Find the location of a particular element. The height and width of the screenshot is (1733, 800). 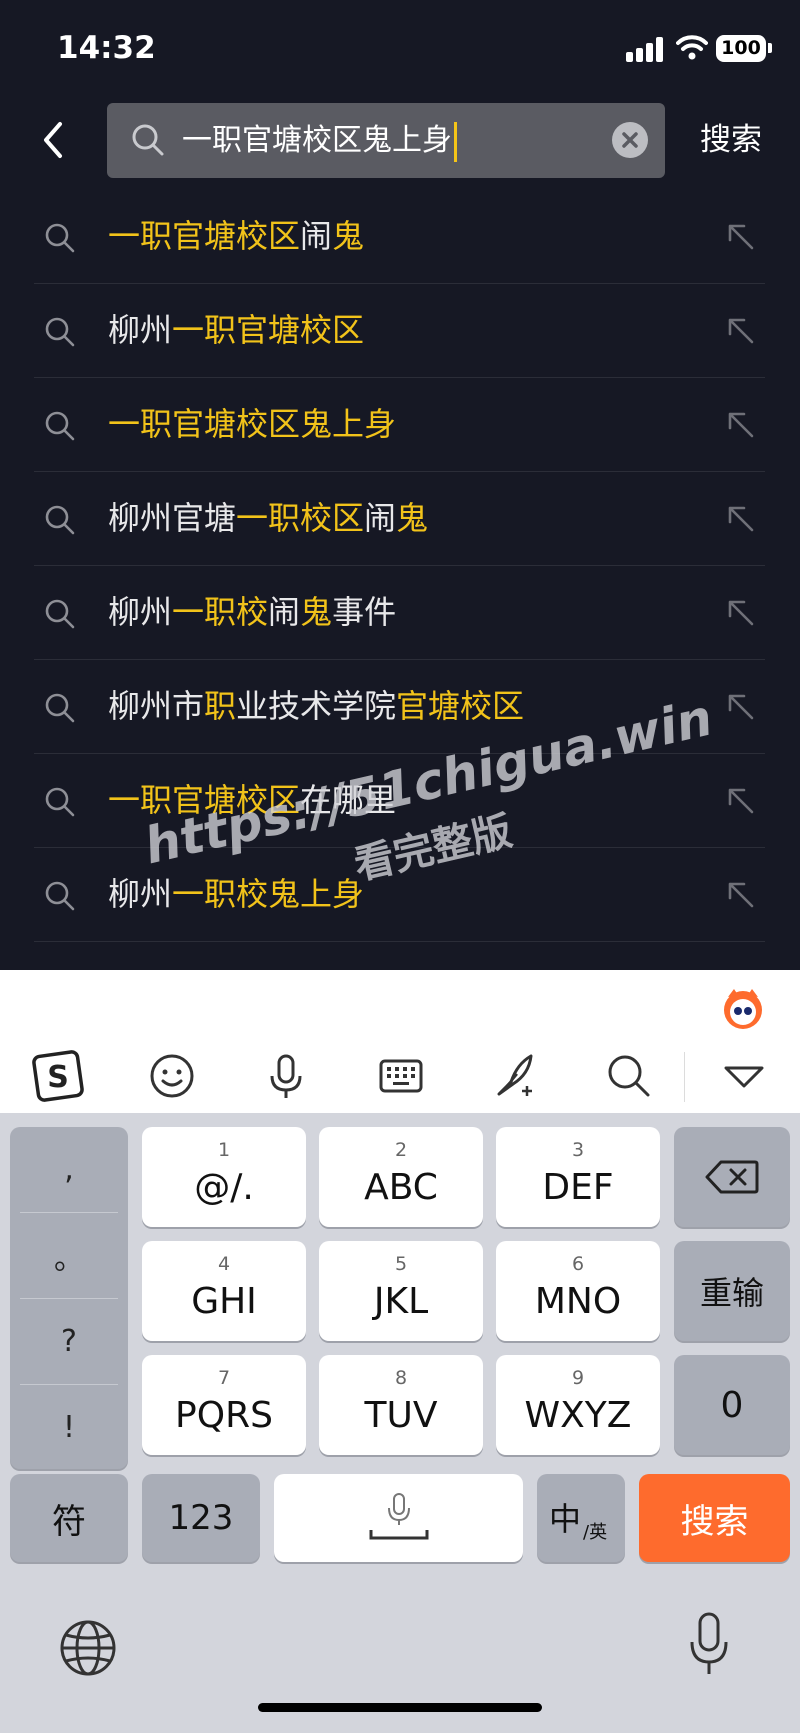

language-switch-key: 中 /英 is located at coordinates (581, 1518).